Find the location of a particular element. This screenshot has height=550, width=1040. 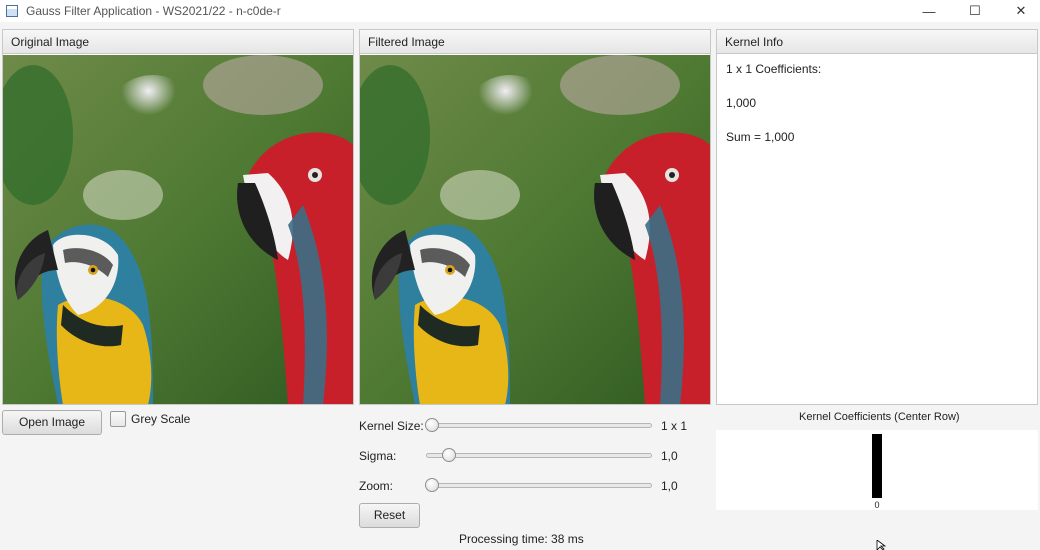

kernel-info-header: Kernel Info is located at coordinates (877, 42).